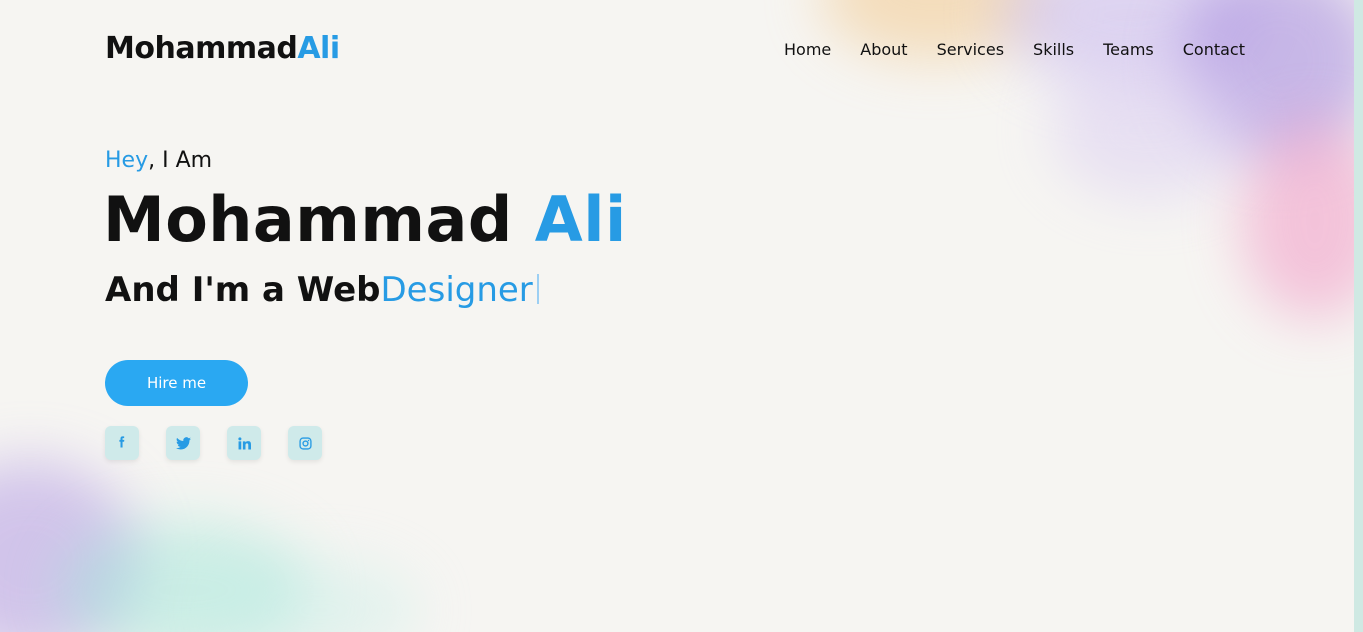 The height and width of the screenshot is (632, 1363). What do you see at coordinates (807, 49) in the screenshot?
I see `nav-home: Home` at bounding box center [807, 49].